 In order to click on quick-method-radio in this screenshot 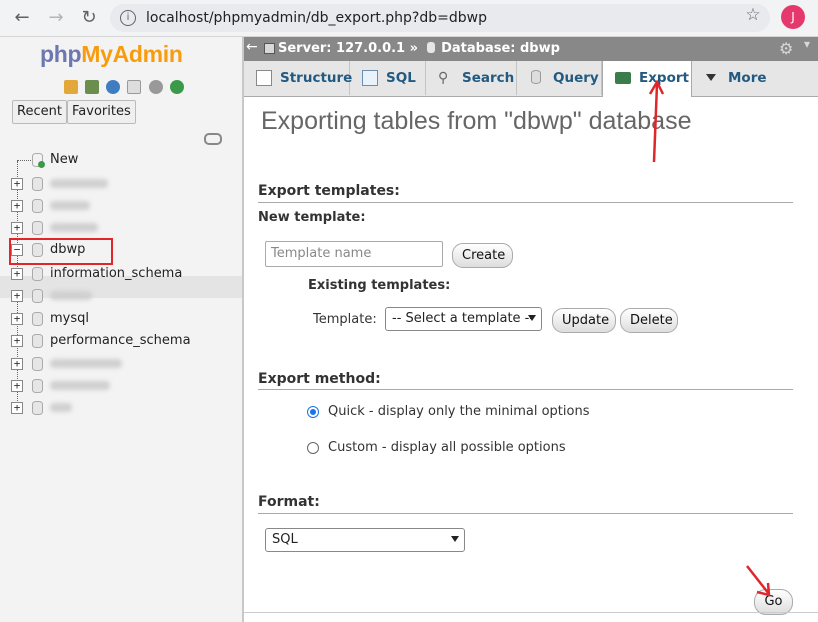, I will do `click(313, 412)`.